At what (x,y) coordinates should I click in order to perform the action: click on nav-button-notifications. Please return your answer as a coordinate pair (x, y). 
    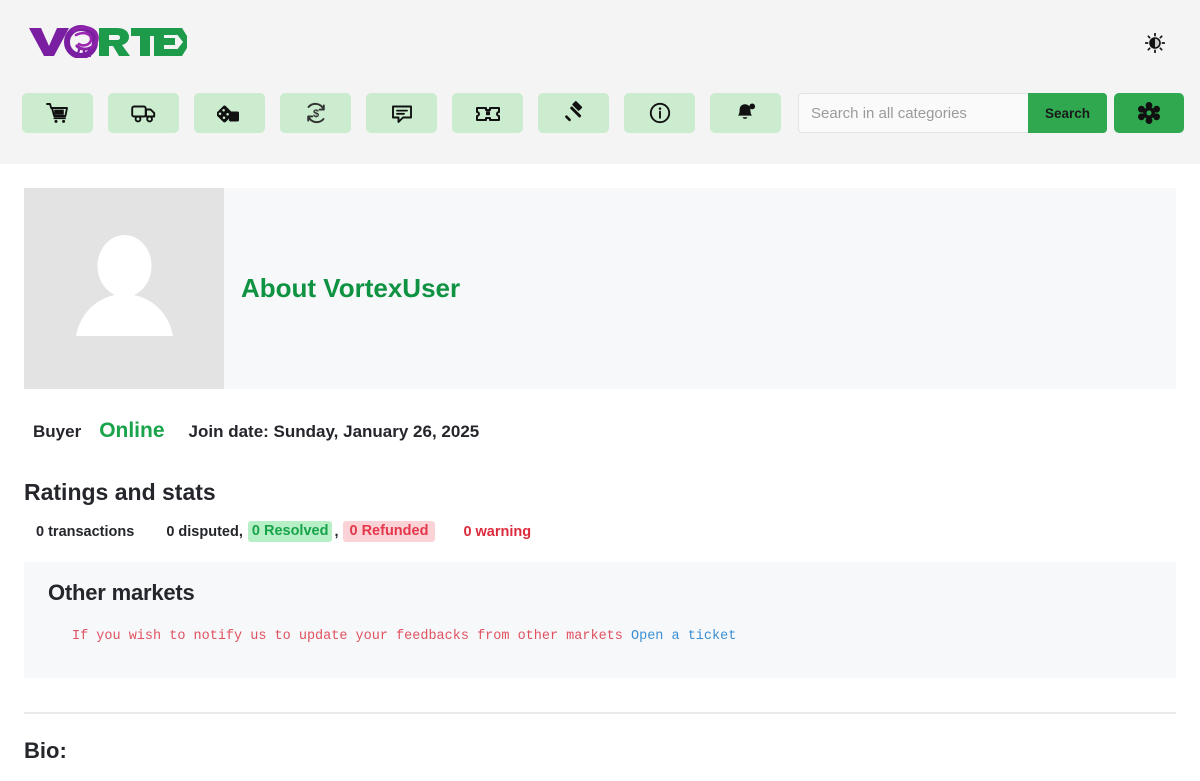
    Looking at the image, I should click on (745, 113).